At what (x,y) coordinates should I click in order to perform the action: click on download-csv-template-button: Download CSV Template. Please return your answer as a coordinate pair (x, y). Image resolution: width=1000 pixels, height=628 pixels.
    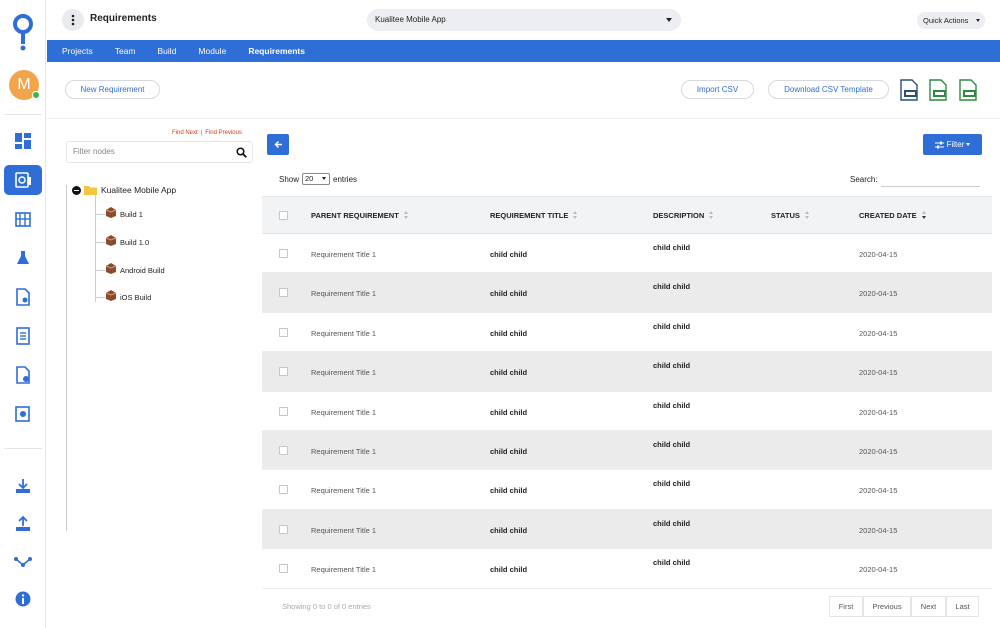
    Looking at the image, I should click on (828, 89).